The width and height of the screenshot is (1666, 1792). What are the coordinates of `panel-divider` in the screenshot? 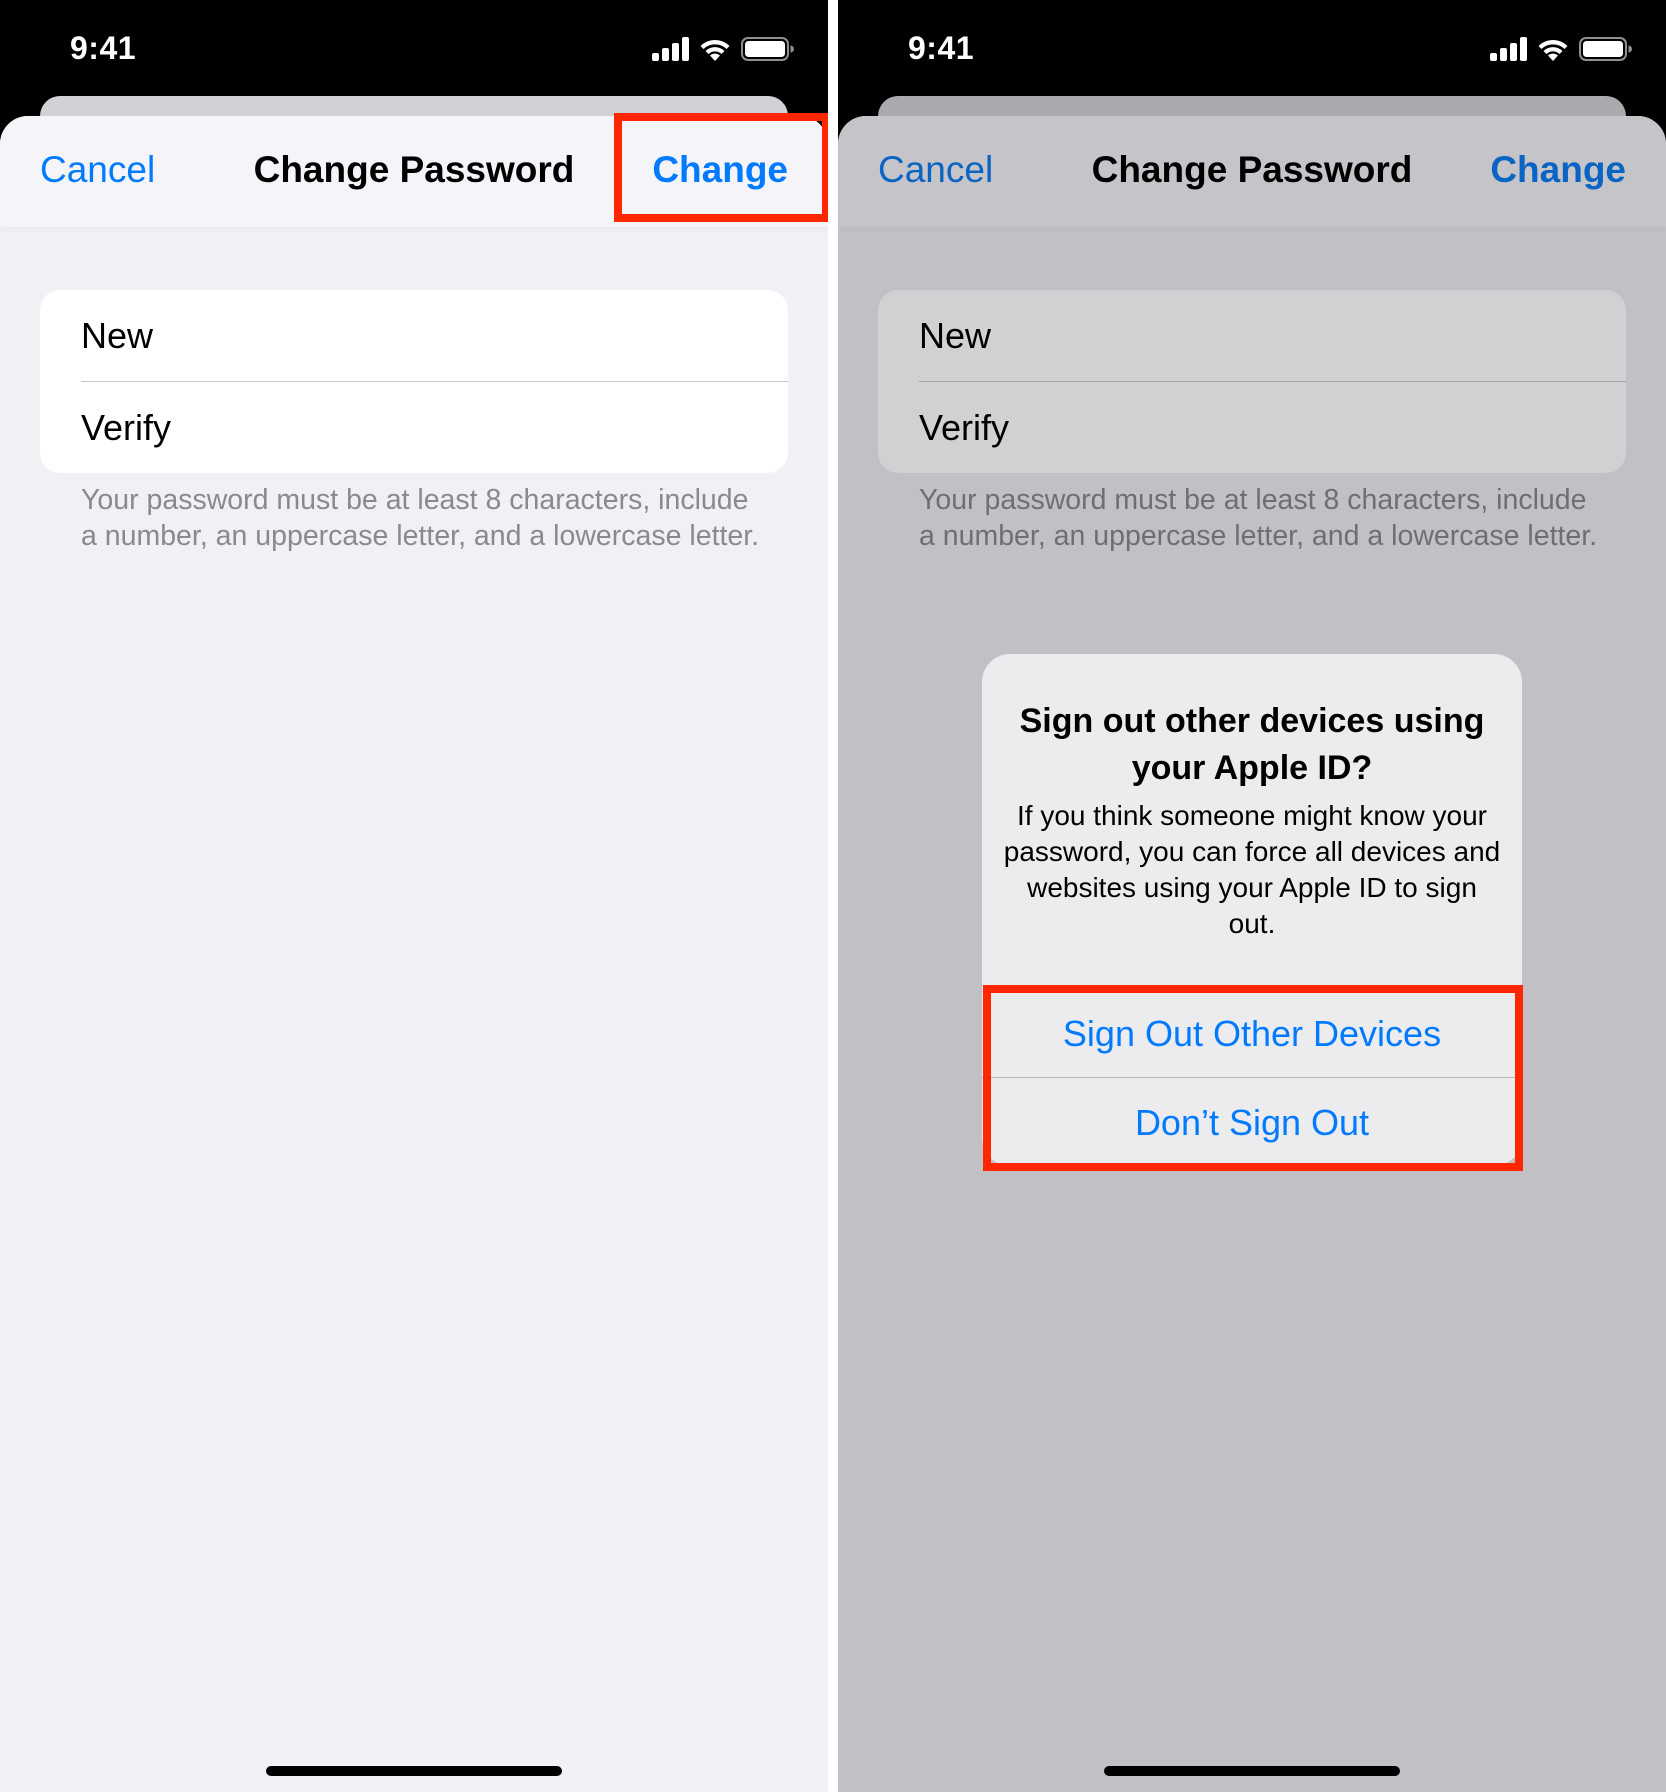 It's located at (833, 896).